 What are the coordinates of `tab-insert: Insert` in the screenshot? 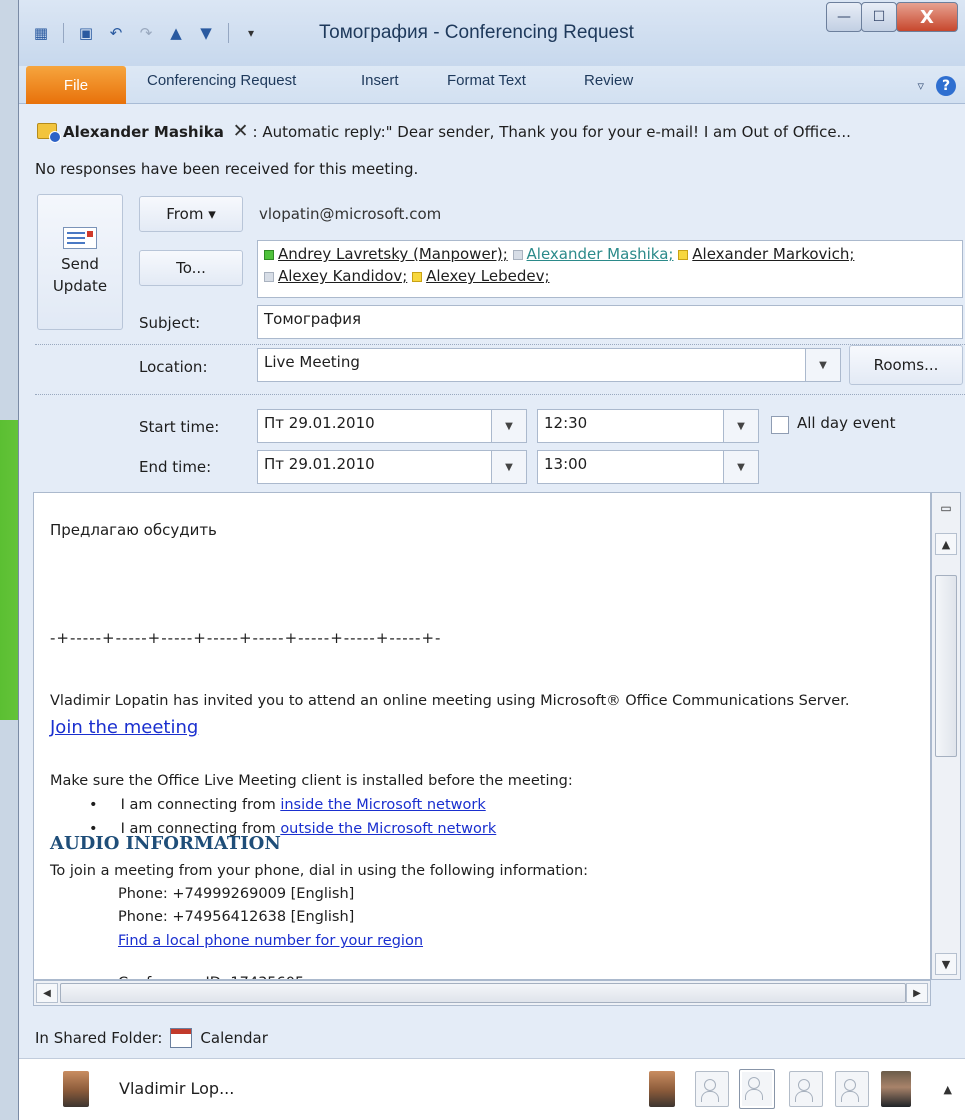 It's located at (380, 80).